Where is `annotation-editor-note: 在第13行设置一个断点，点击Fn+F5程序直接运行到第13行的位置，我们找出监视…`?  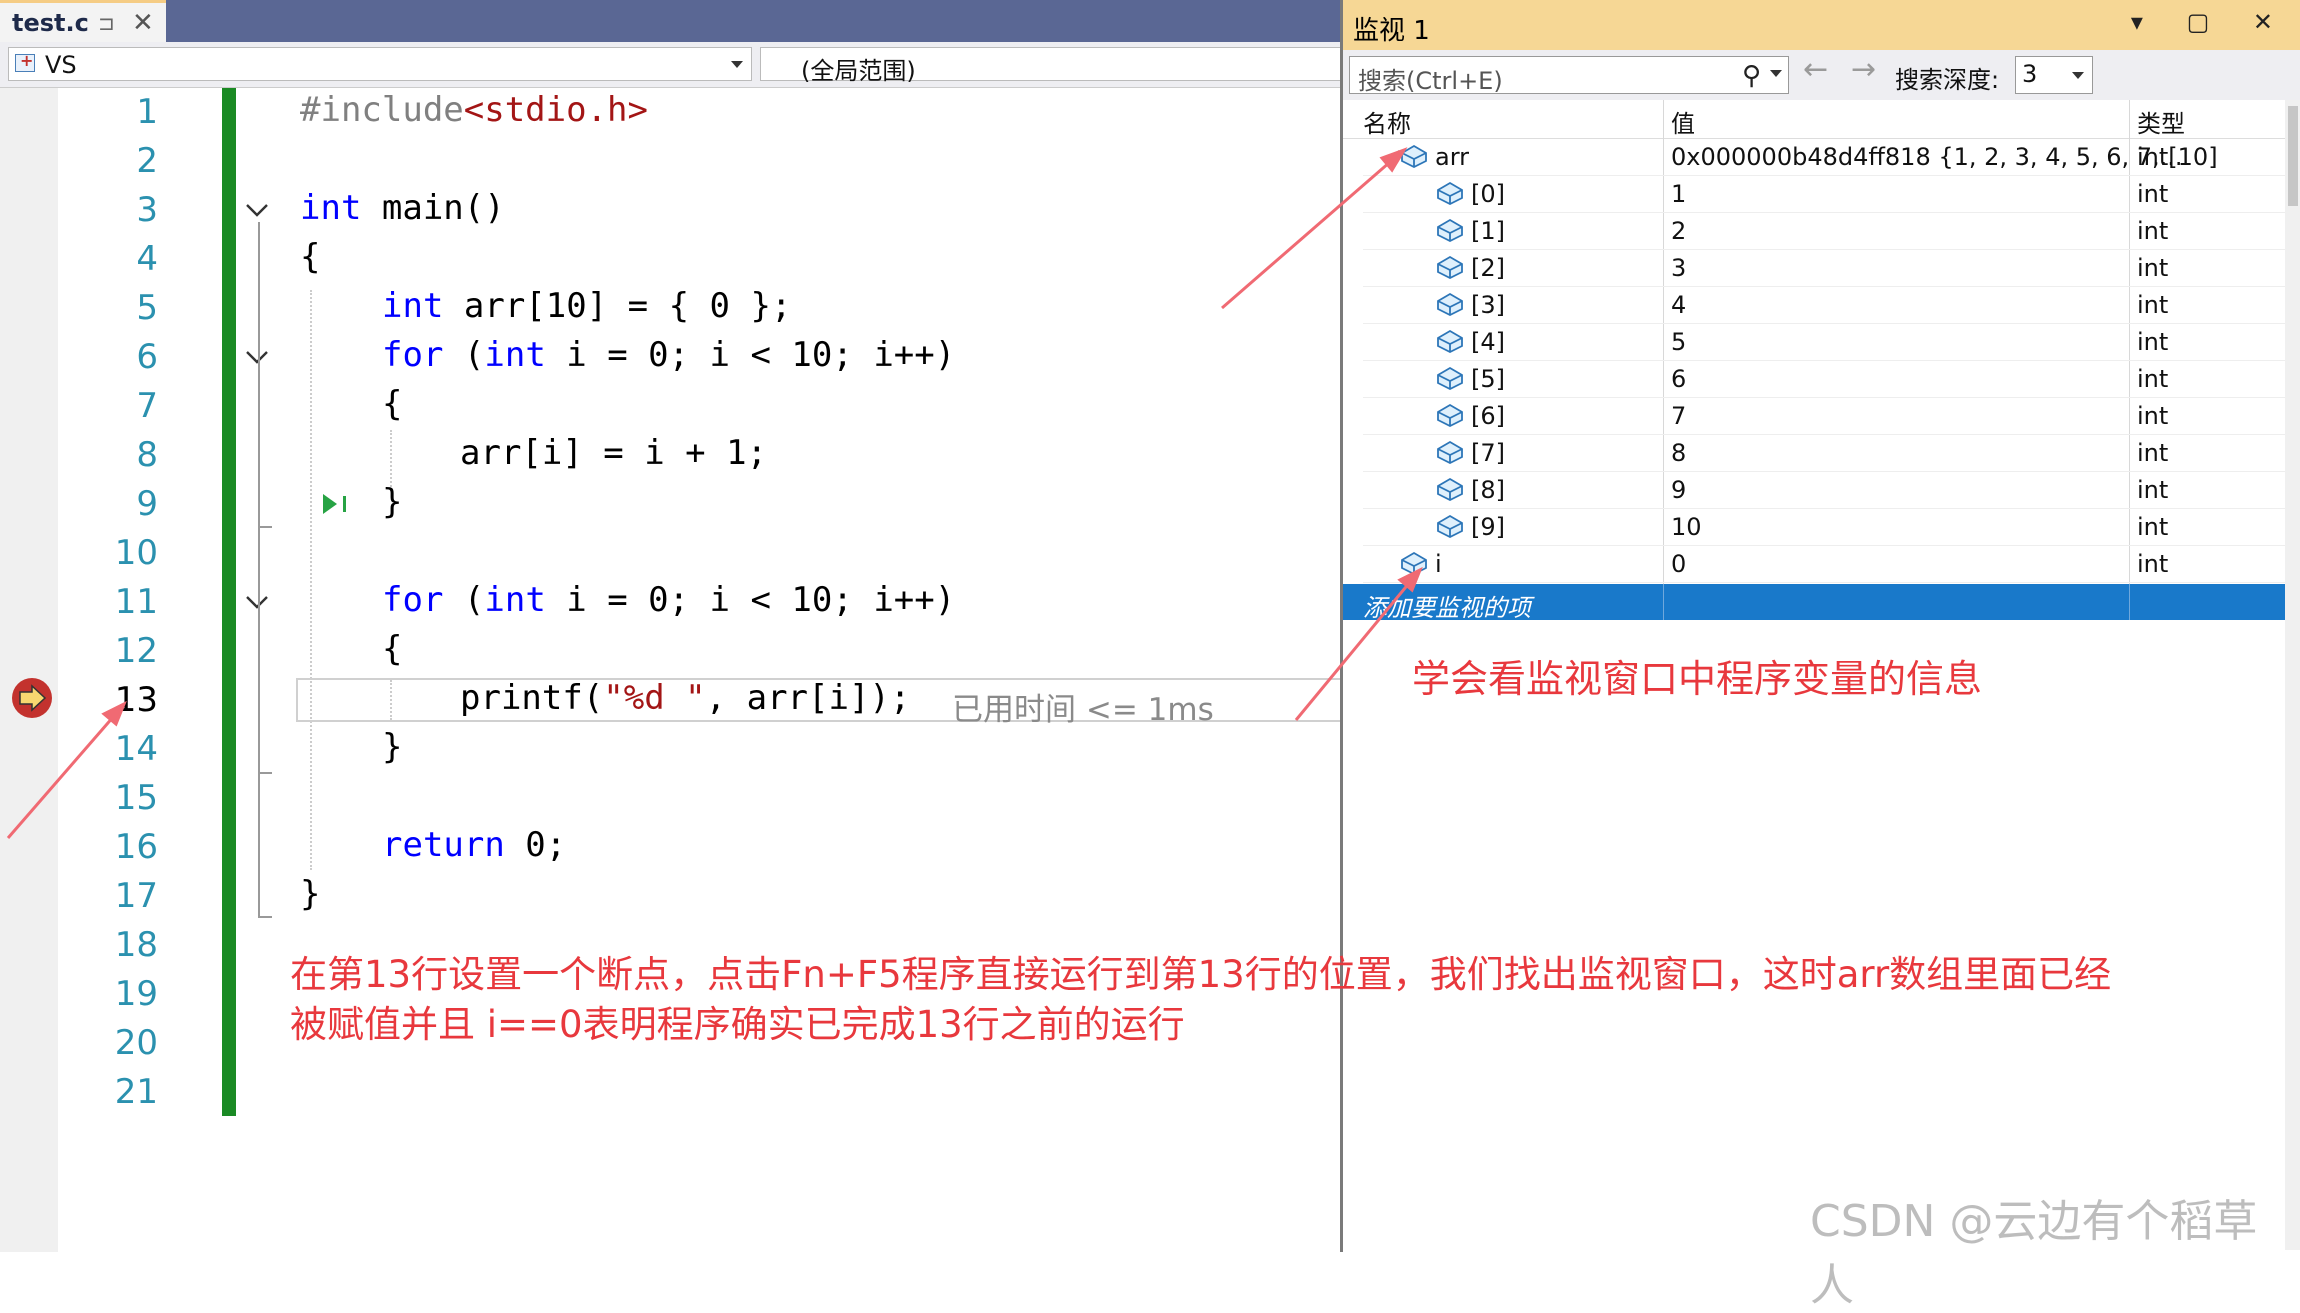
annotation-editor-note: 在第13行设置一个断点，点击Fn+F5程序直接运行到第13行的位置，我们找出监视… is located at coordinates (1230, 1000).